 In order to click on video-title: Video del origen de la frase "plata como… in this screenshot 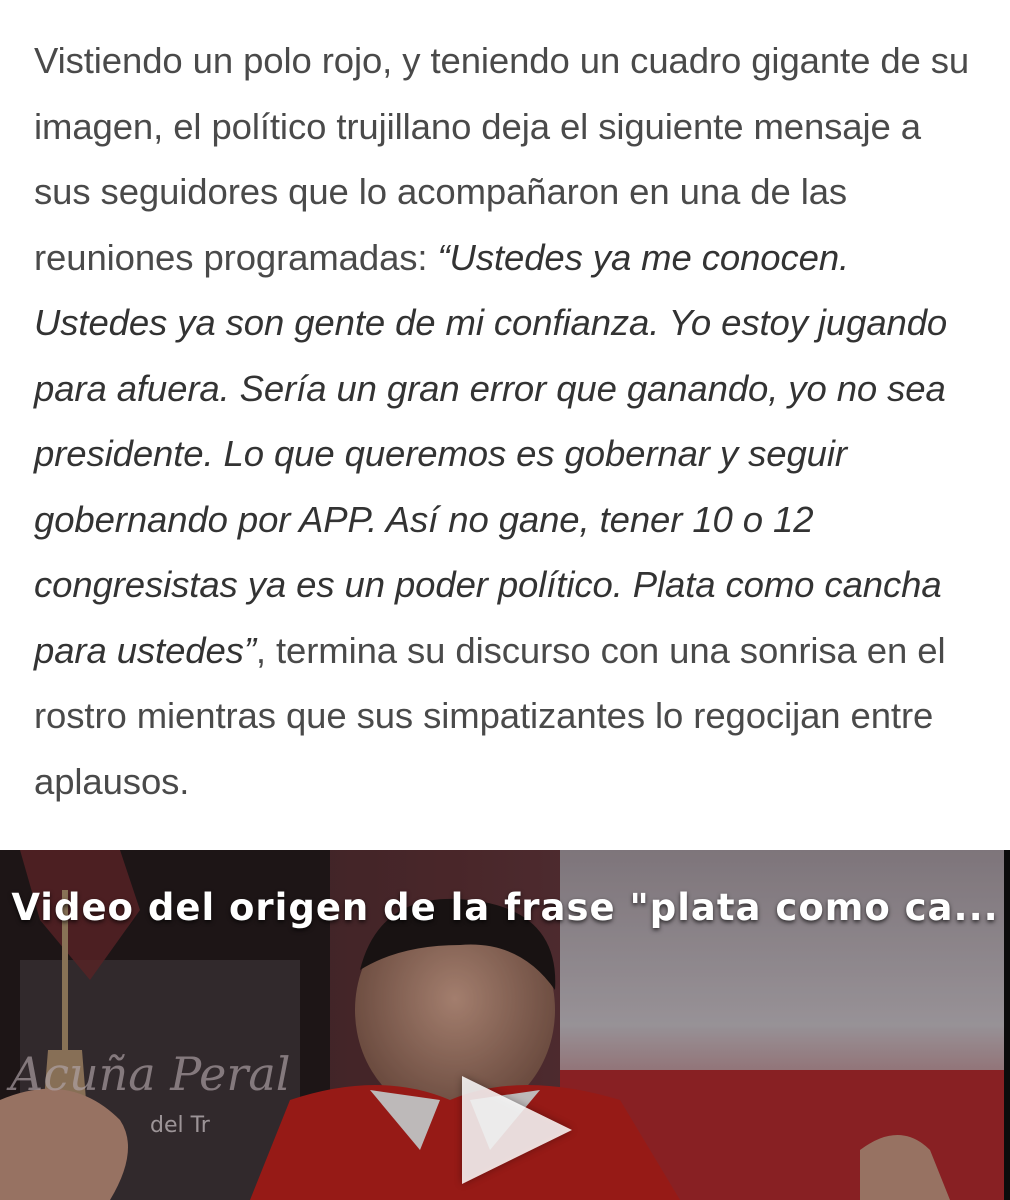, I will do `click(505, 907)`.